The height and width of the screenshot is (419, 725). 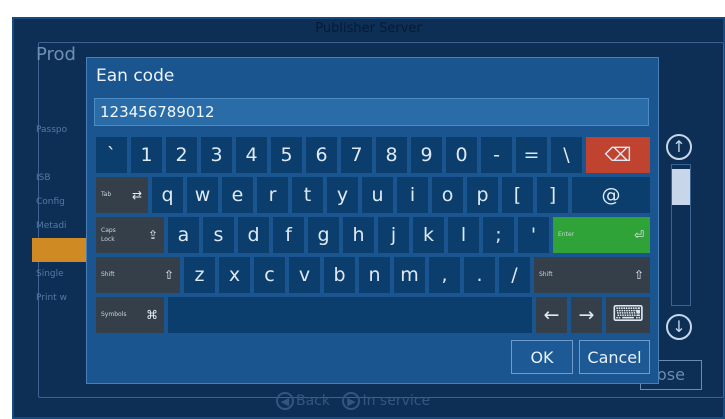 What do you see at coordinates (628, 315) in the screenshot?
I see `keyboard-icon: ⌨` at bounding box center [628, 315].